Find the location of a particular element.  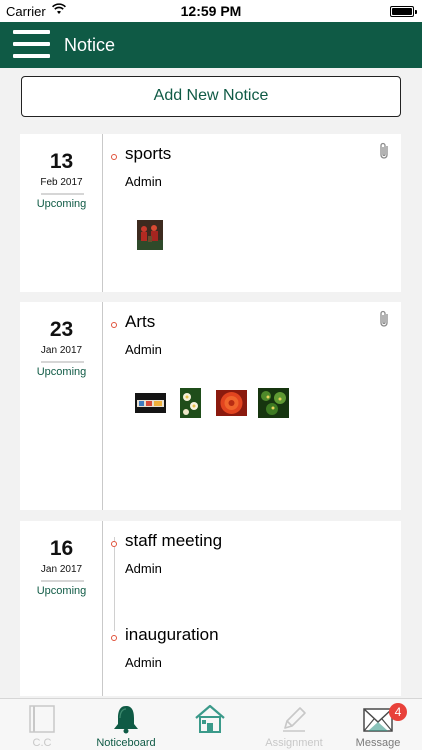

home-icon is located at coordinates (210, 718).